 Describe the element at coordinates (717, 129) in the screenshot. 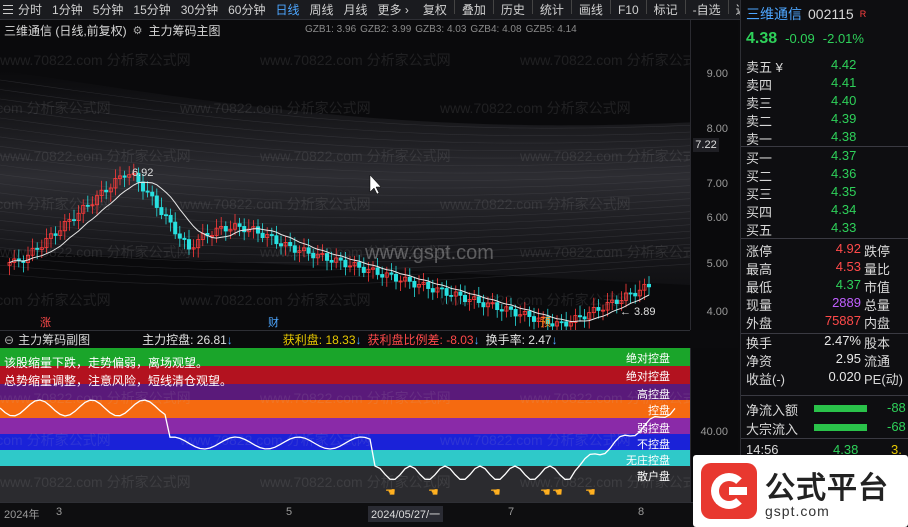

I see `price-tick: 8.00` at that location.